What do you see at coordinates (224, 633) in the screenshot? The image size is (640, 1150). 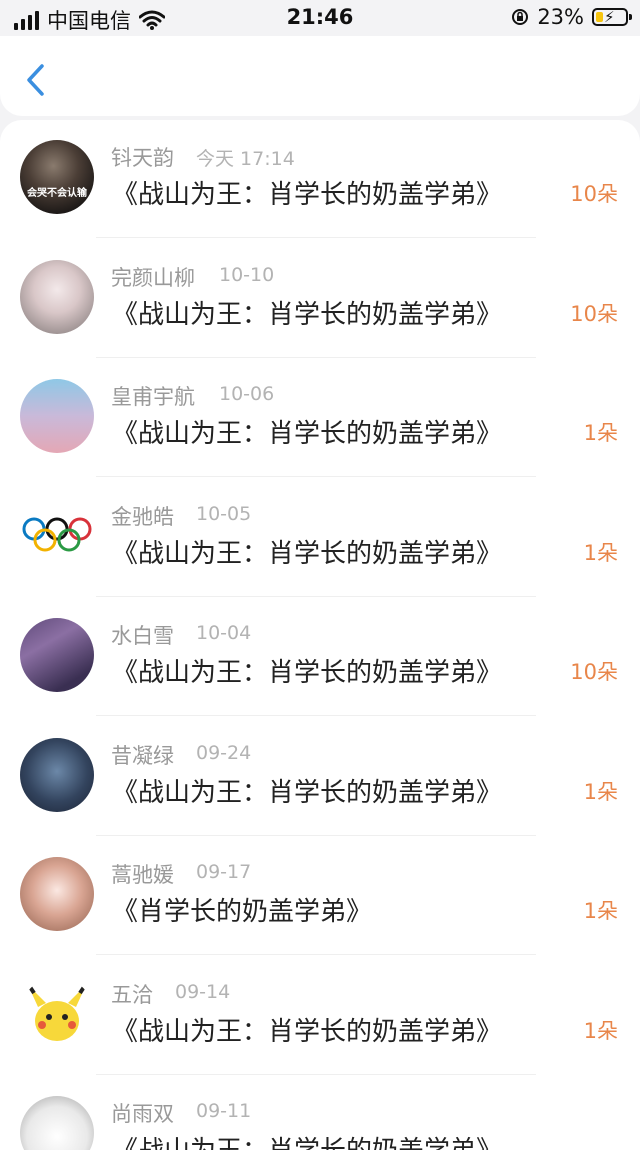 I see `send-date: 10-04` at bounding box center [224, 633].